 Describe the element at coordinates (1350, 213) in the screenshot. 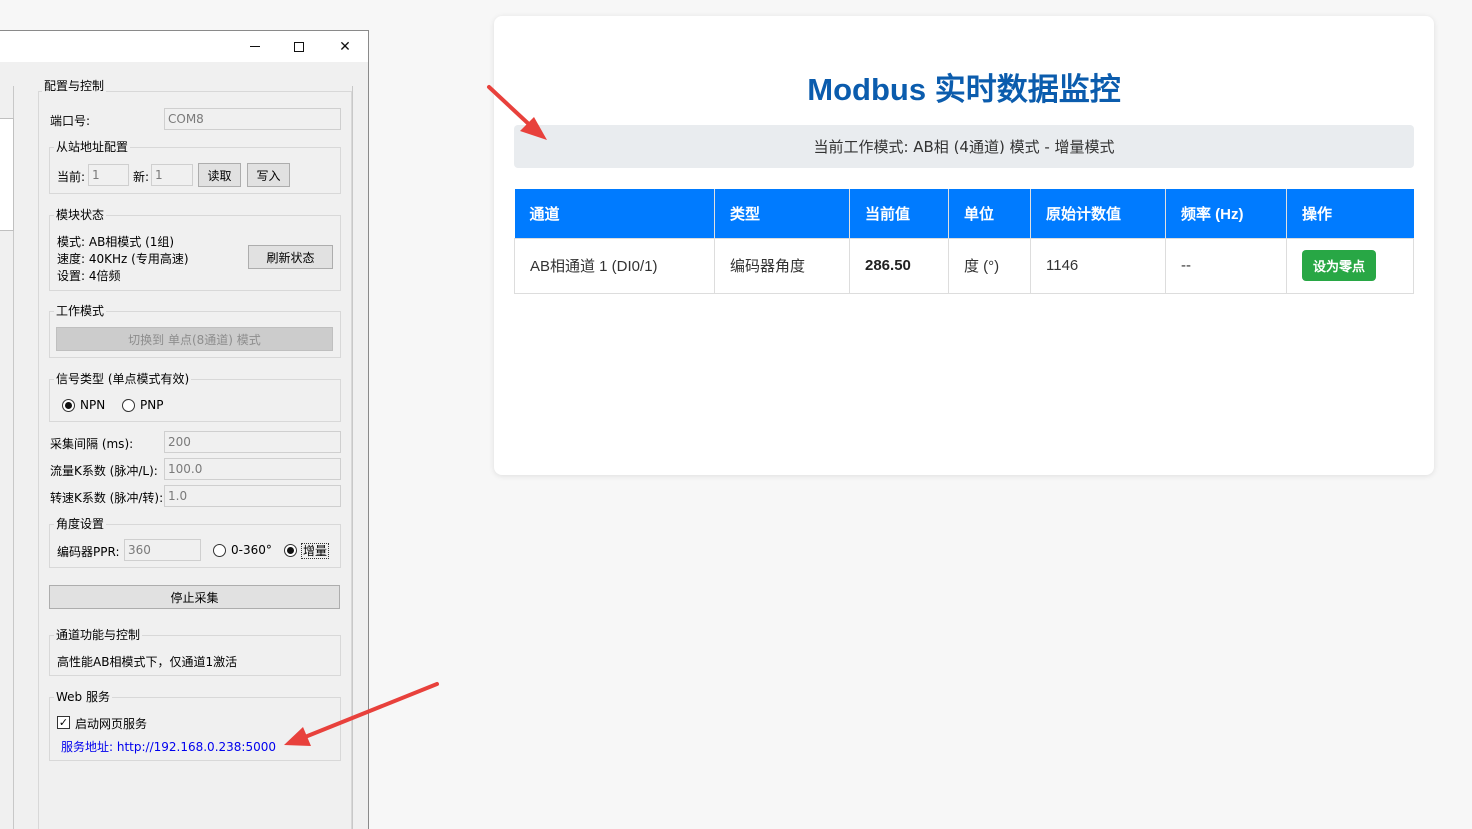

I see `header-action: 操作` at that location.